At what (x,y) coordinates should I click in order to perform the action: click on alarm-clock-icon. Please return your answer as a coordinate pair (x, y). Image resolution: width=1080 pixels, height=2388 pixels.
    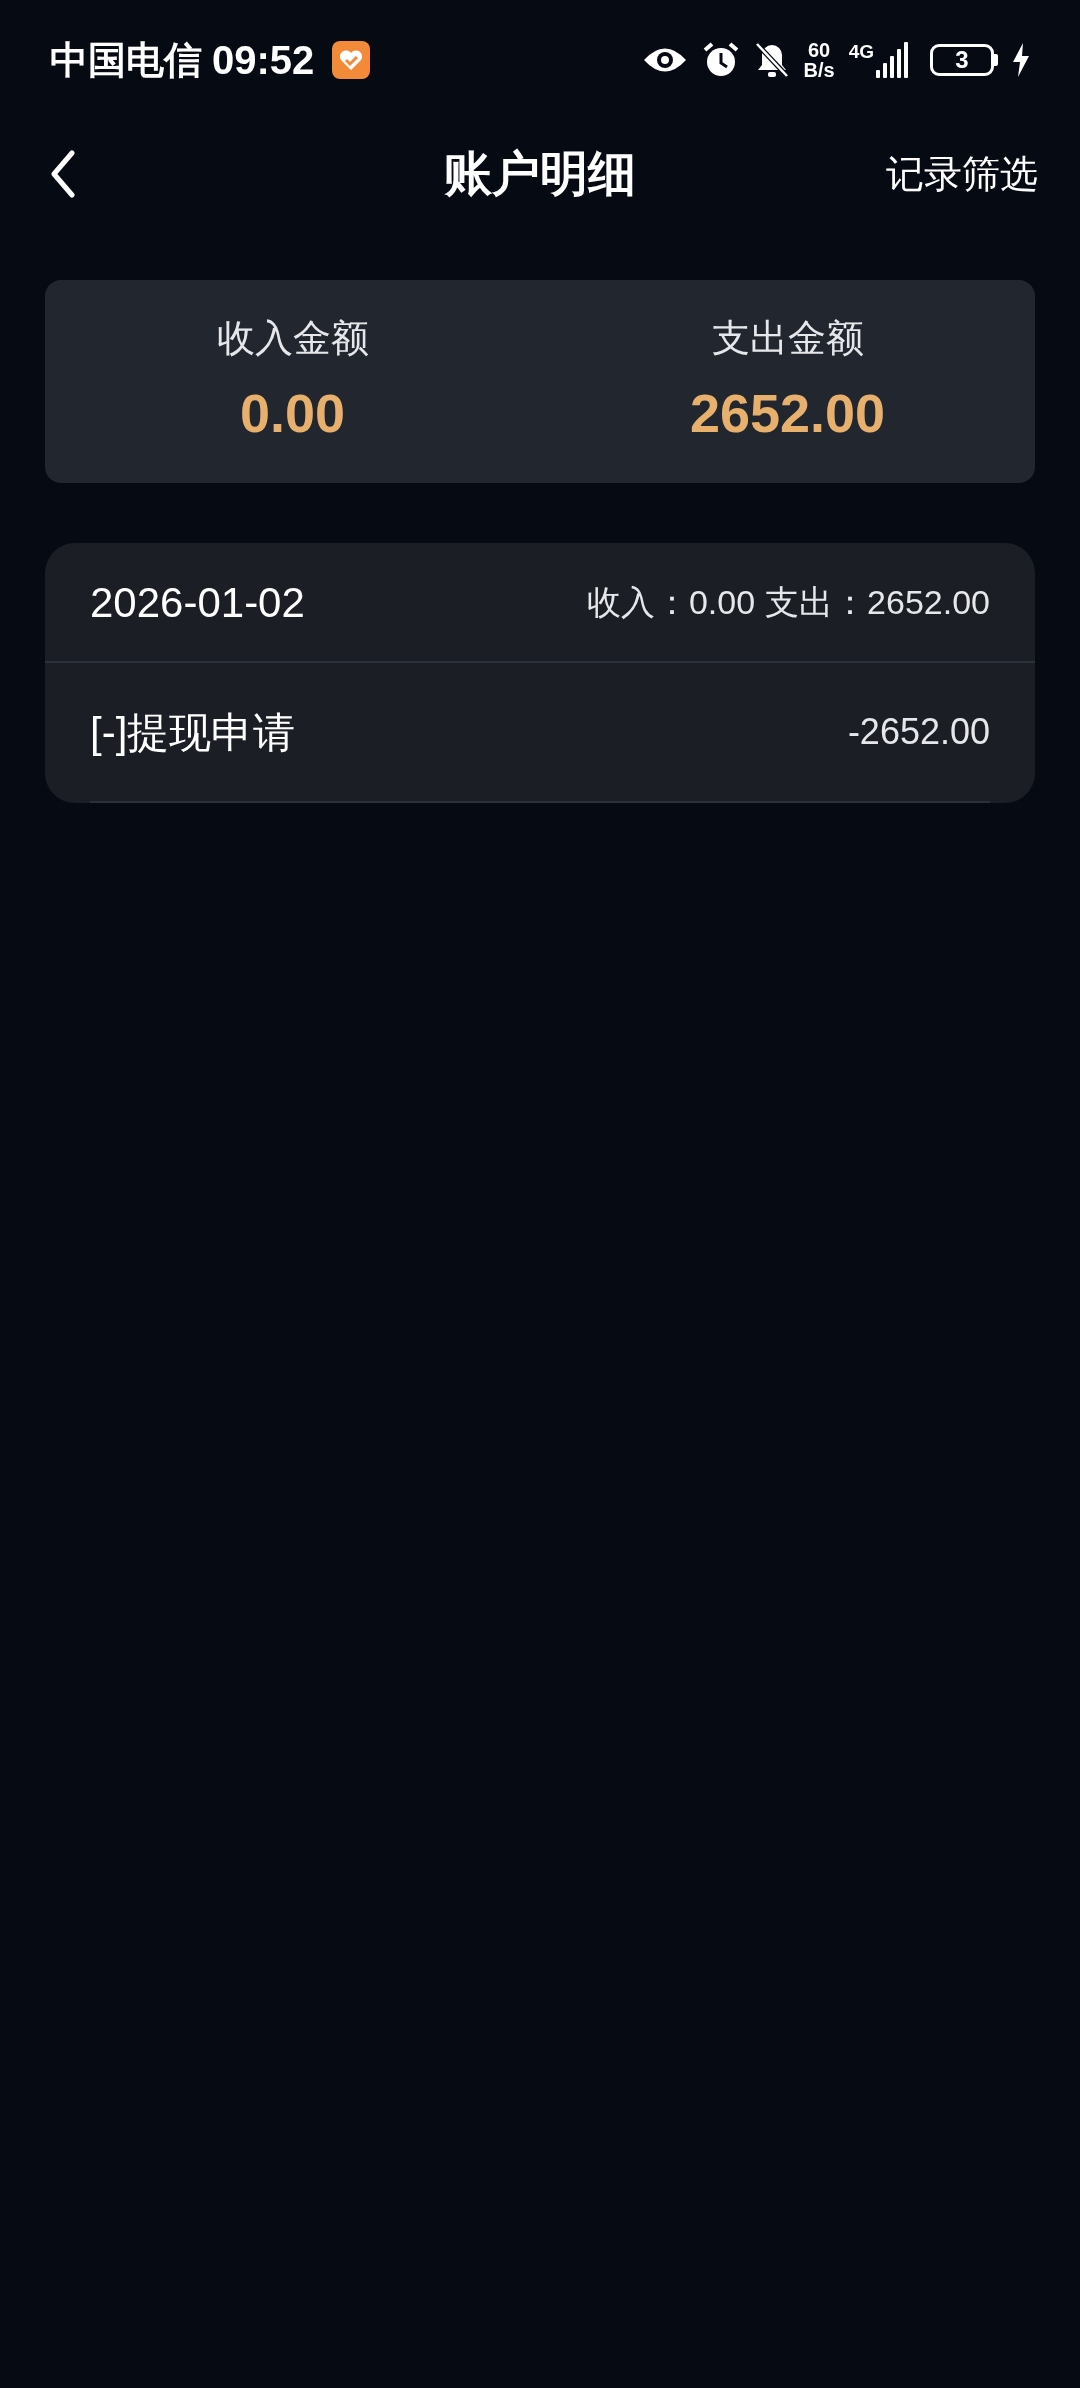
    Looking at the image, I should click on (720, 60).